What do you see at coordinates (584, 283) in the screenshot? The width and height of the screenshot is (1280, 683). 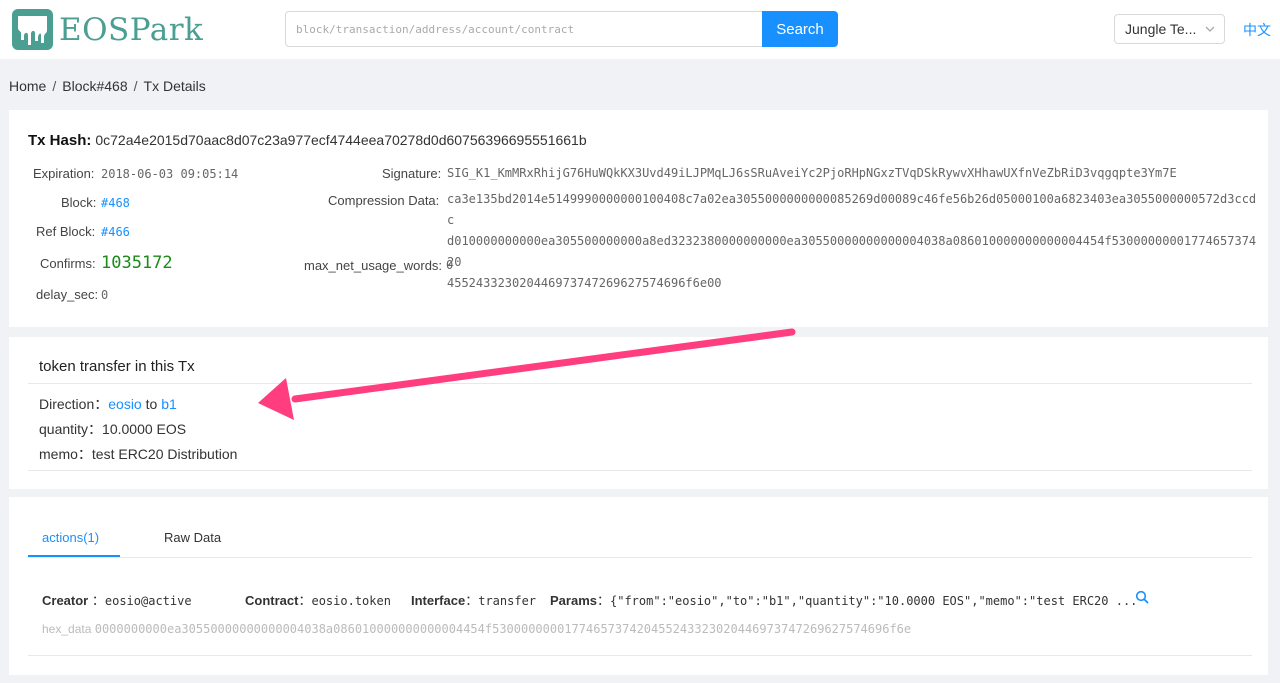 I see `compression-data-line: 455243323020446973747269627574696f6e00` at bounding box center [584, 283].